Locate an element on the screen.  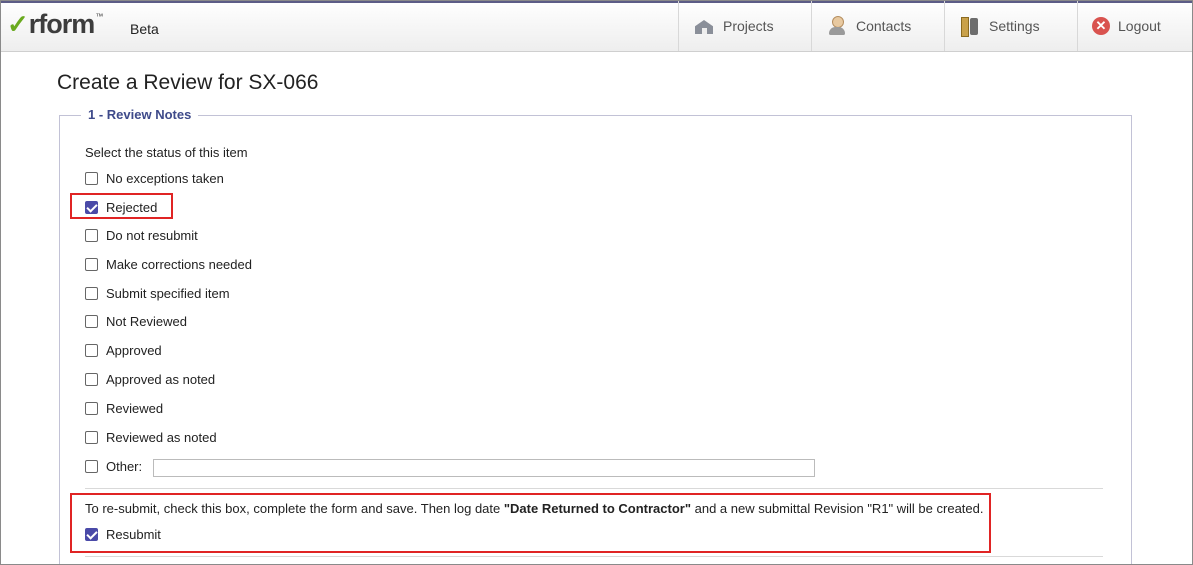
status-option-label: Submit specified item is located at coordinates (168, 293).